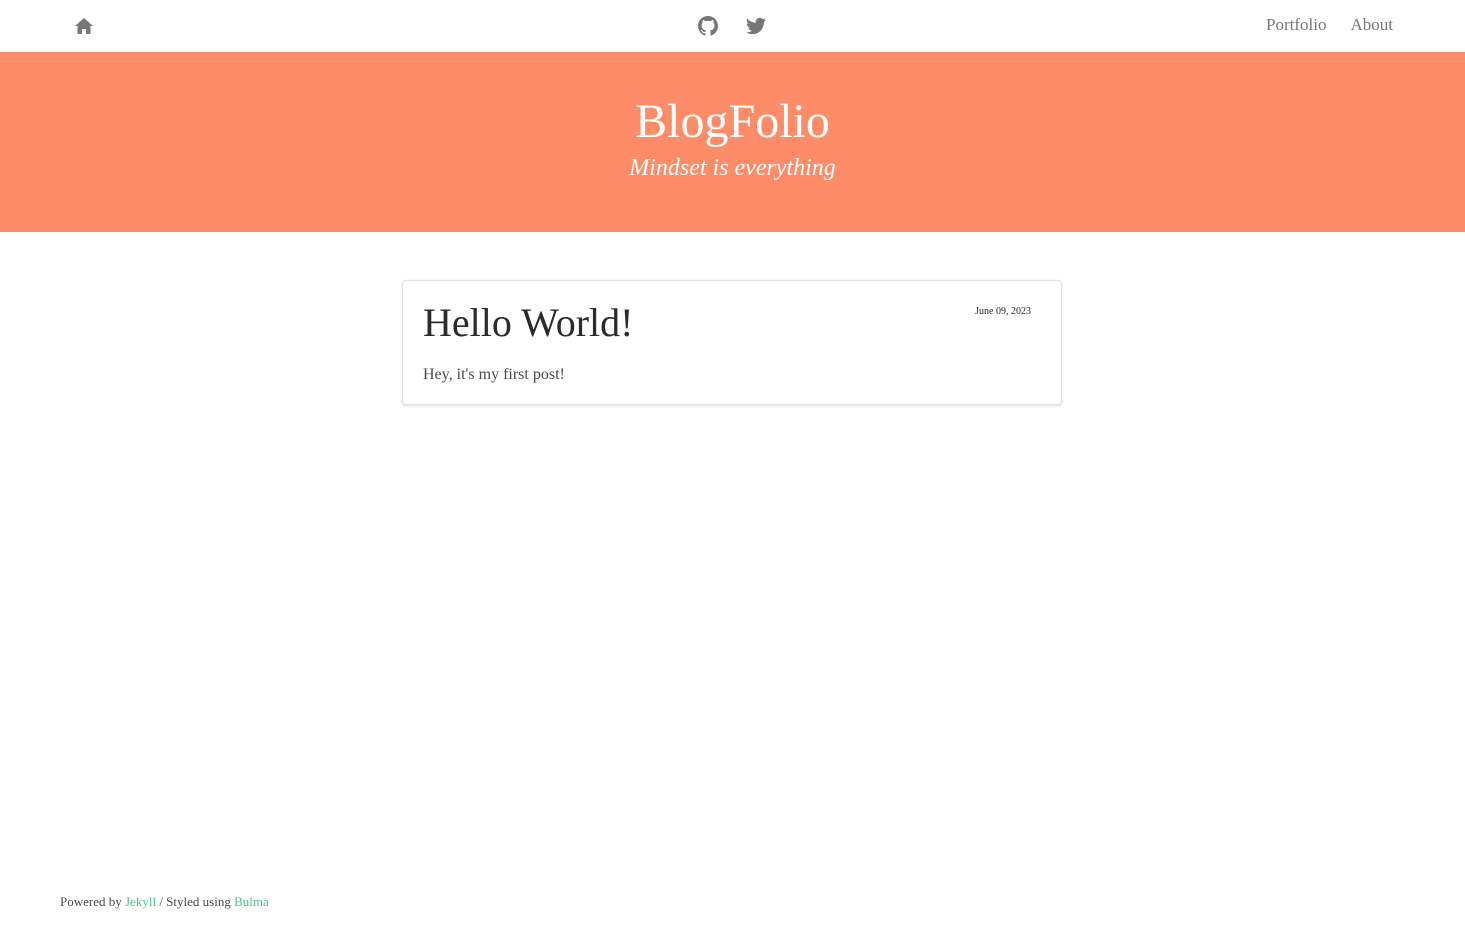  I want to click on site-subtitle: Mindset is everything, so click(732, 168).